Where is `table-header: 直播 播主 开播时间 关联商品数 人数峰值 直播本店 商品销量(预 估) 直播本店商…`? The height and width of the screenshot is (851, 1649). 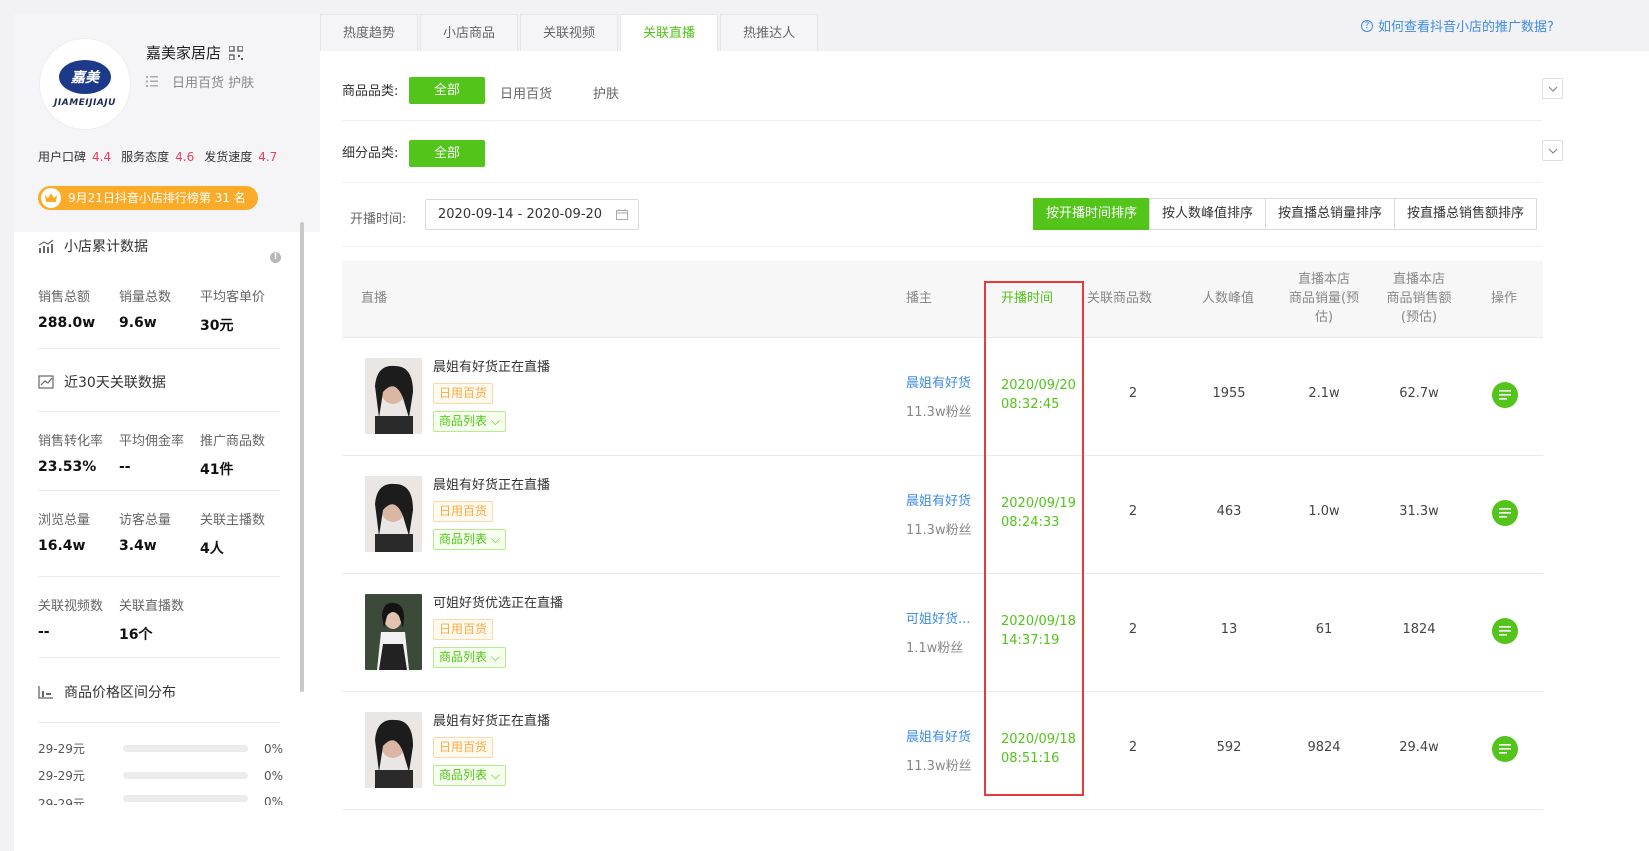
table-header: 直播 播主 开播时间 关联商品数 人数峰值 直播本店 商品销量(预 估) 直播本店商… is located at coordinates (942, 299).